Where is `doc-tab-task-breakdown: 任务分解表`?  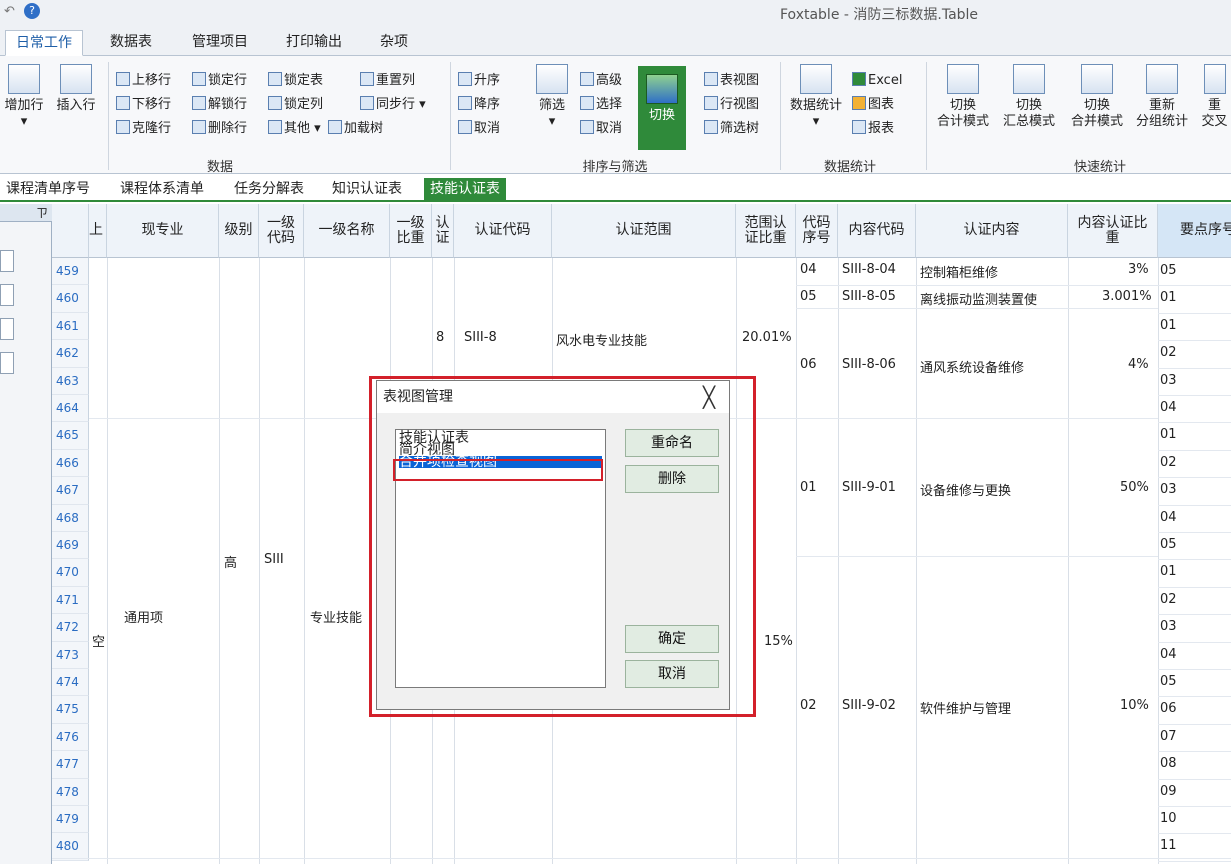
doc-tab-task-breakdown: 任务分解表 is located at coordinates (269, 189).